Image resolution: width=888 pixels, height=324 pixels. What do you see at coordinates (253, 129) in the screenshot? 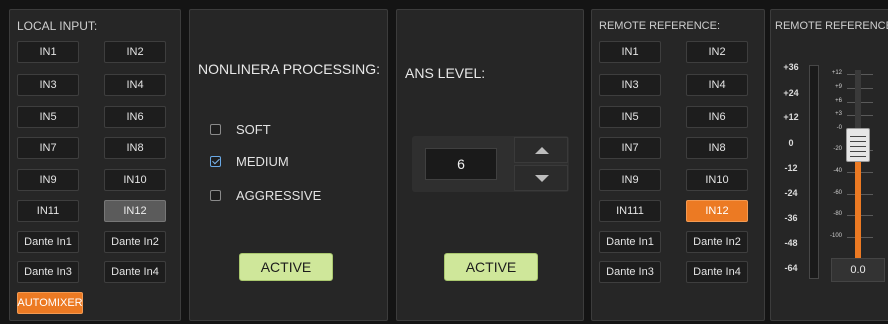
I see `soft-label: SOFT` at bounding box center [253, 129].